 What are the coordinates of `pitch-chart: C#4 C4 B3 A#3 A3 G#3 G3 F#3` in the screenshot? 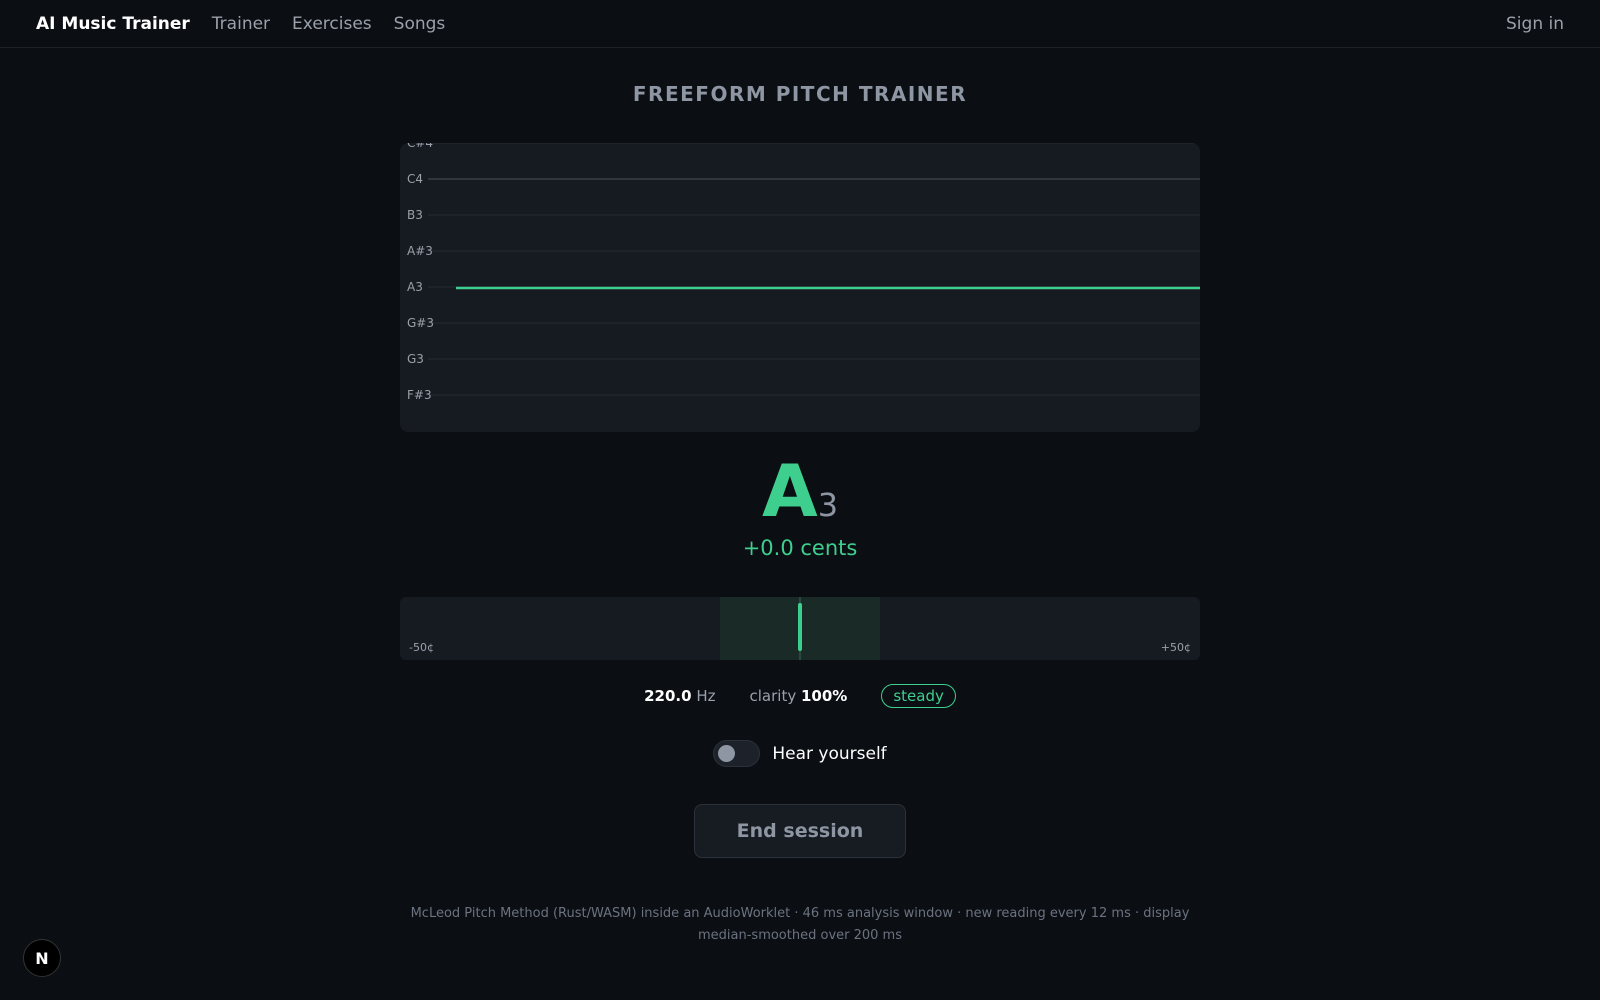 It's located at (800, 287).